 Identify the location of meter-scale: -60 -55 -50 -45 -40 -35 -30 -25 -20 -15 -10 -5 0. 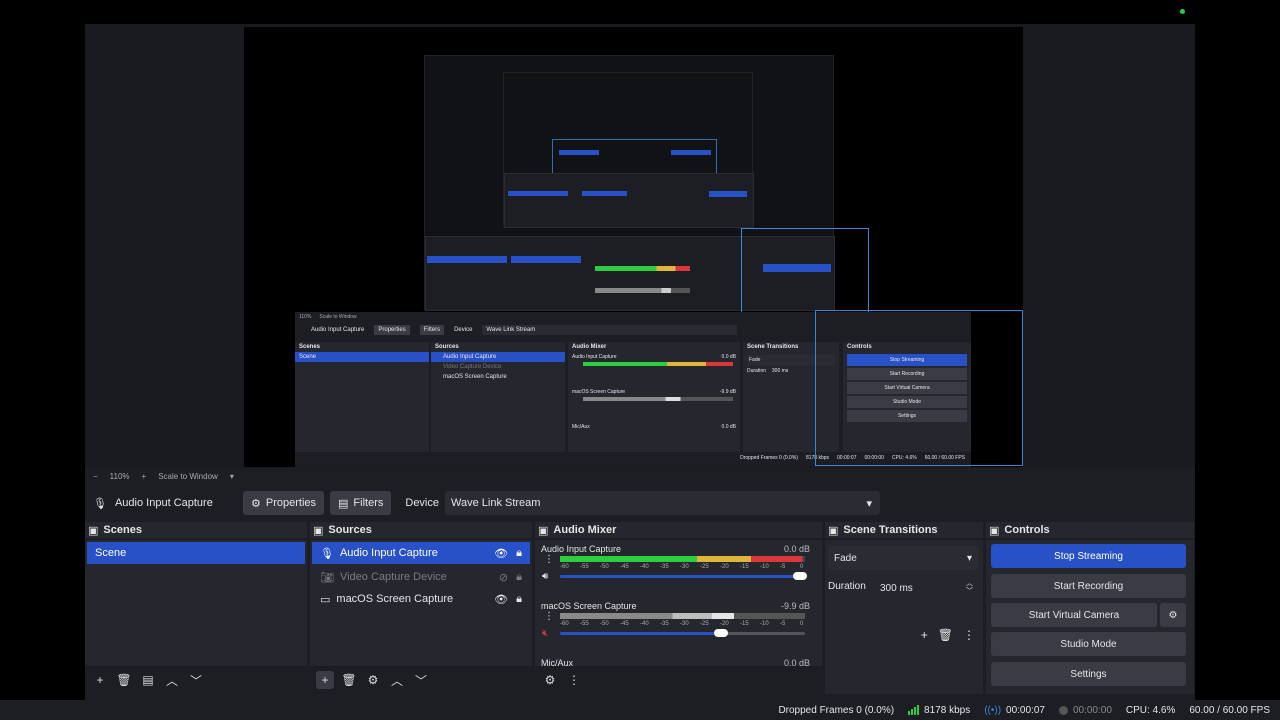
(684, 568).